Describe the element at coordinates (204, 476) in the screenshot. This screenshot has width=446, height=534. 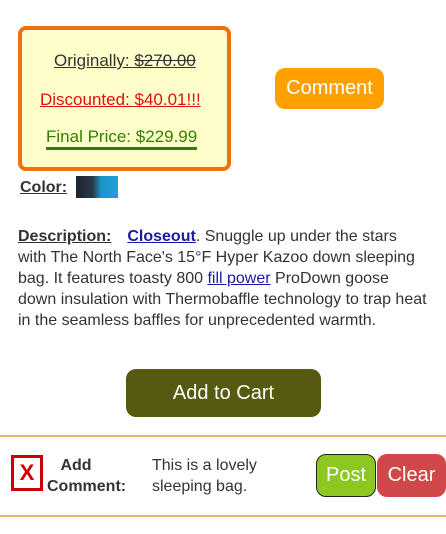
I see `comment-text: This is a lovely sleeping bag.` at that location.